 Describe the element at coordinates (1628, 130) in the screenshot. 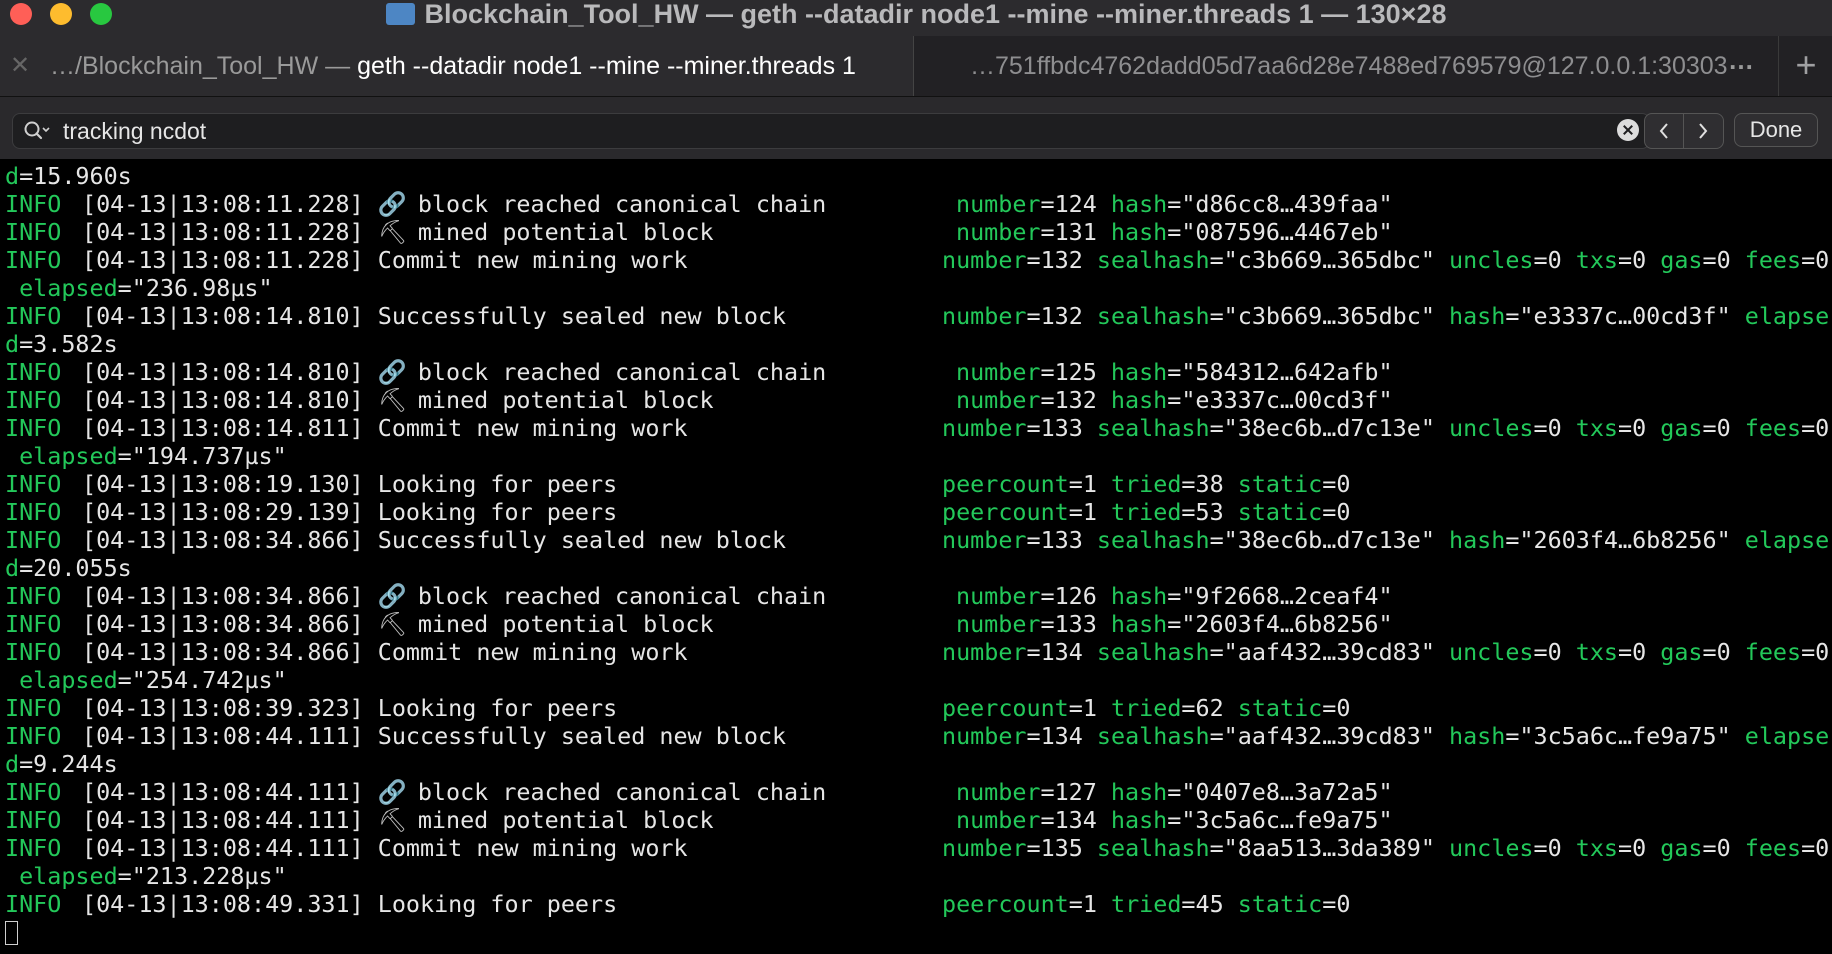

I see `clear-icon` at that location.